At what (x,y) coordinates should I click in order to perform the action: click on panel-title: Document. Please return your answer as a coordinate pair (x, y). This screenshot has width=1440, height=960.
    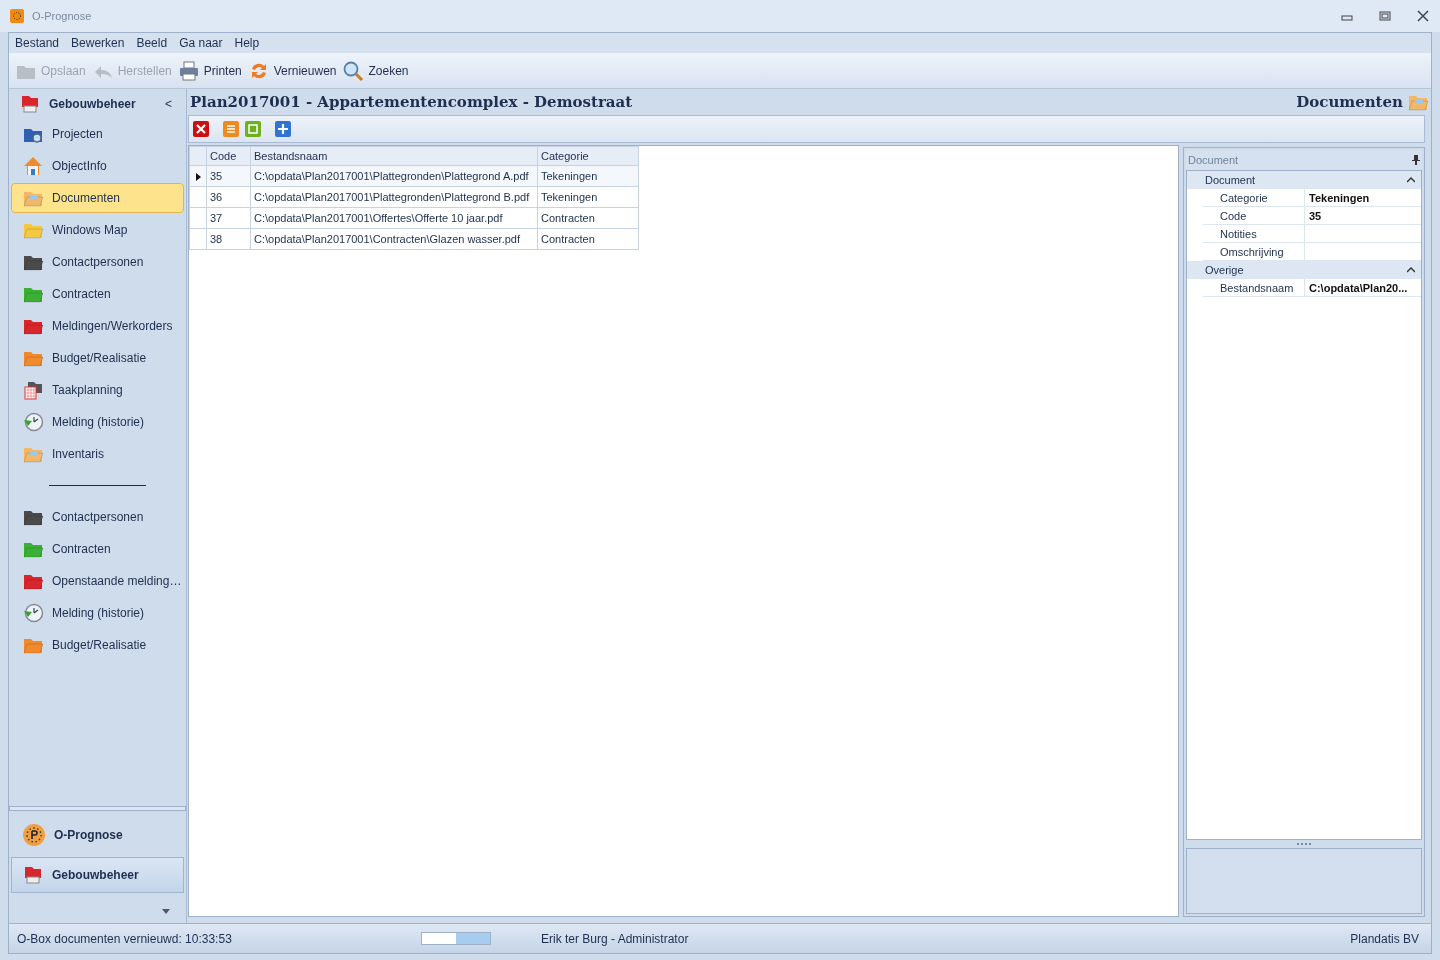
    Looking at the image, I should click on (1214, 160).